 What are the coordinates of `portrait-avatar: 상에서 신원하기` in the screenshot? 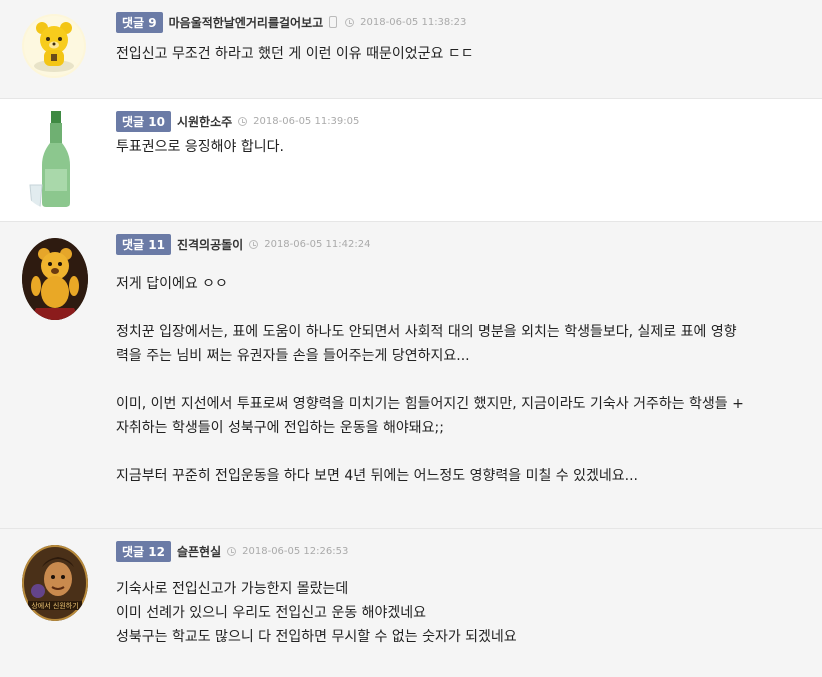 It's located at (55, 583).